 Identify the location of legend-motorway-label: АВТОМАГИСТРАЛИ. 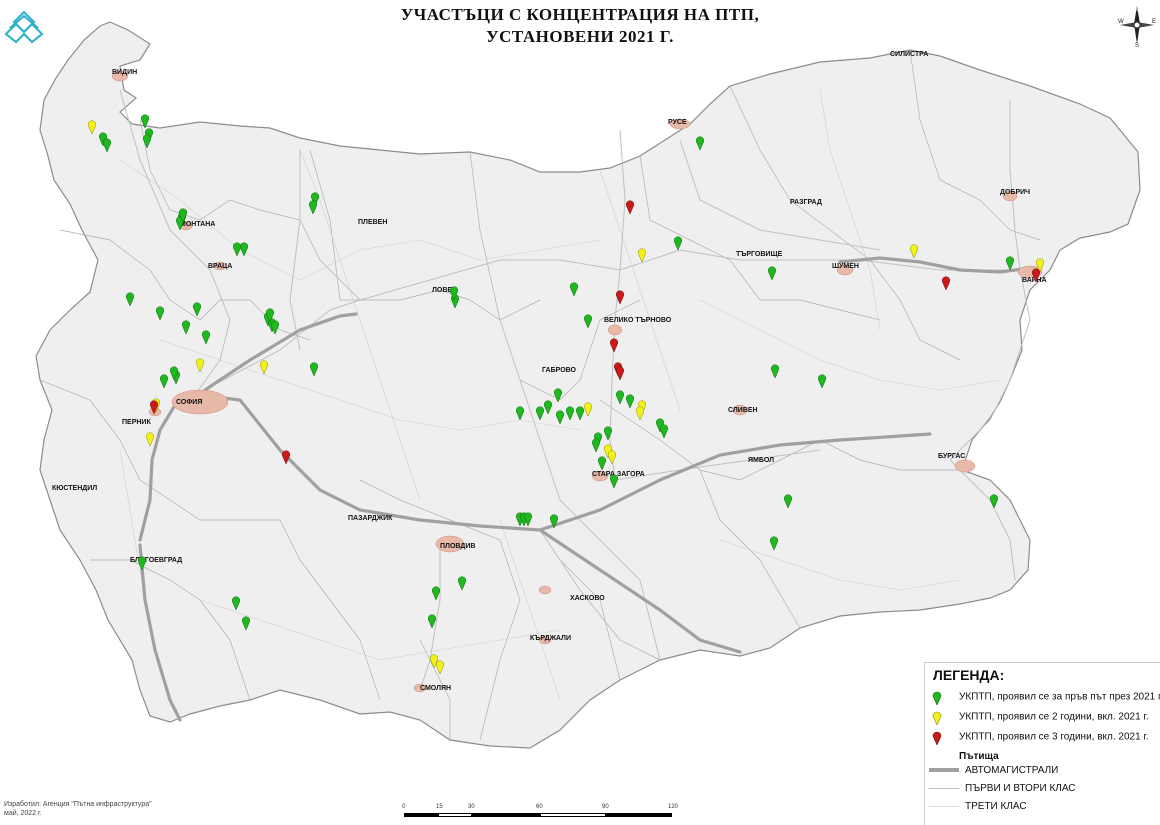
(1012, 770).